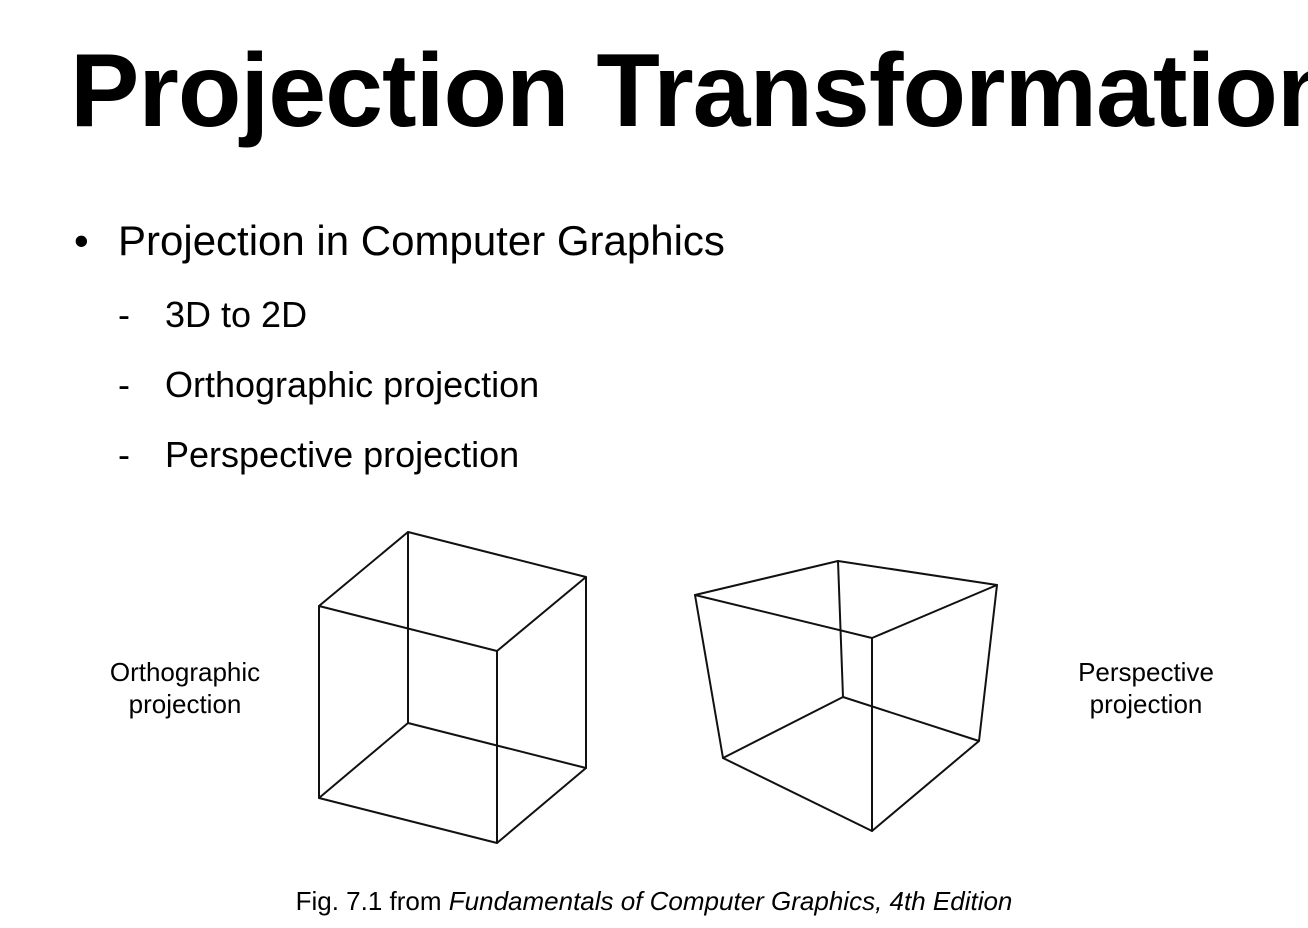  Describe the element at coordinates (1146, 704) in the screenshot. I see `perspective-label-line: projection` at that location.